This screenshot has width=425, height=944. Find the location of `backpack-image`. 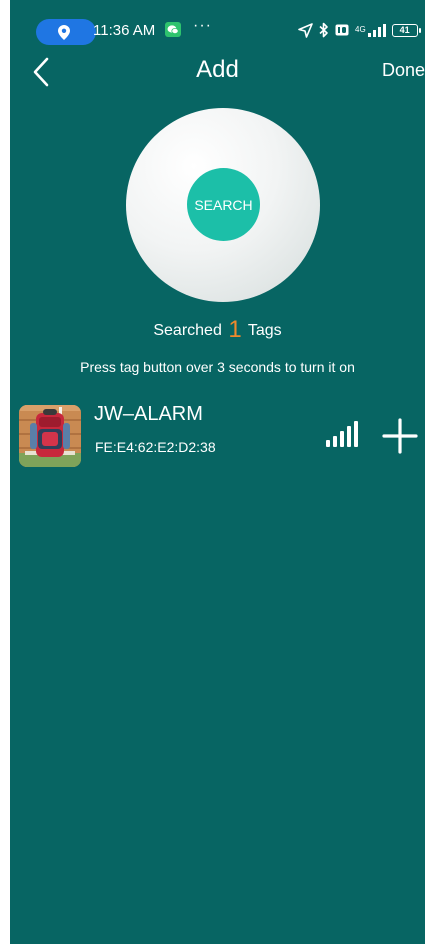

backpack-image is located at coordinates (50, 436).